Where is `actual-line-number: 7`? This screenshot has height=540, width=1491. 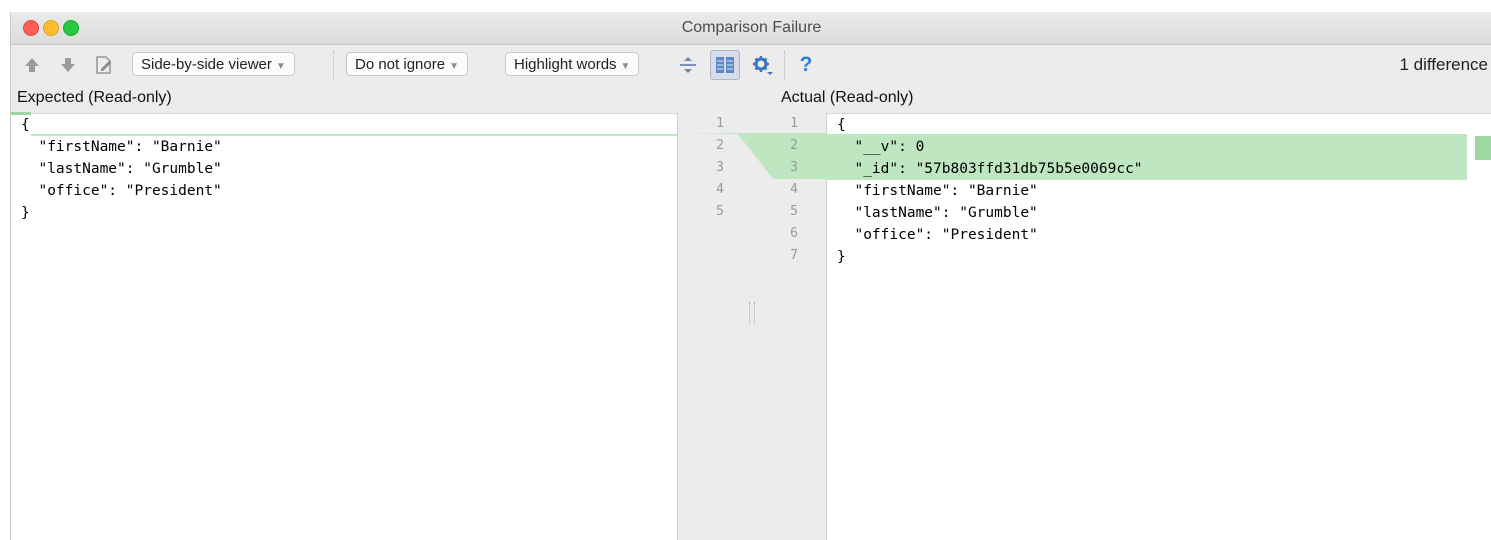
actual-line-number: 7 is located at coordinates (794, 255).